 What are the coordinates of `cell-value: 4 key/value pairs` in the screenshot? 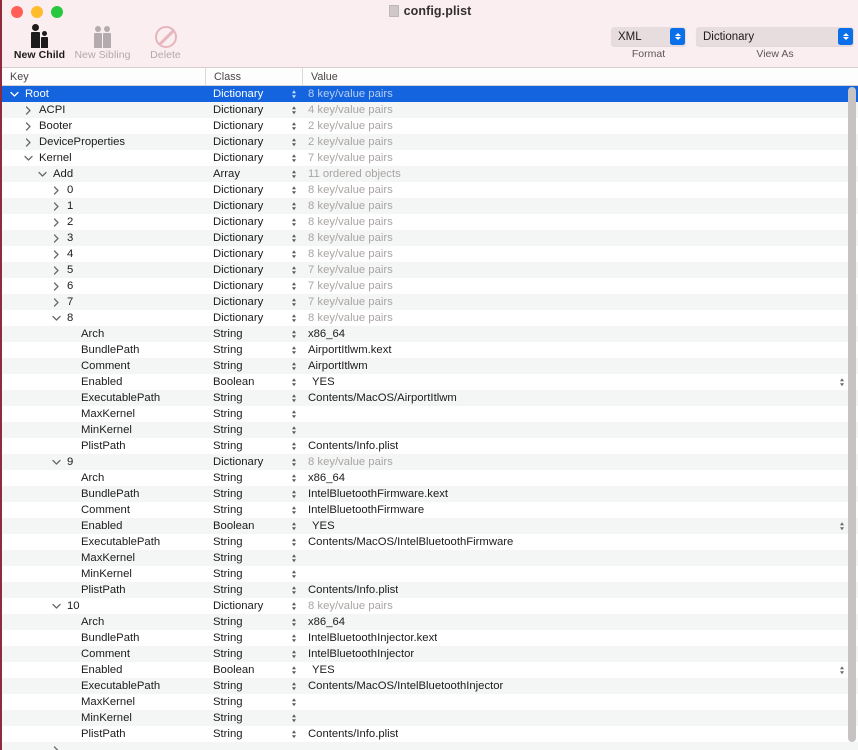 It's located at (580, 110).